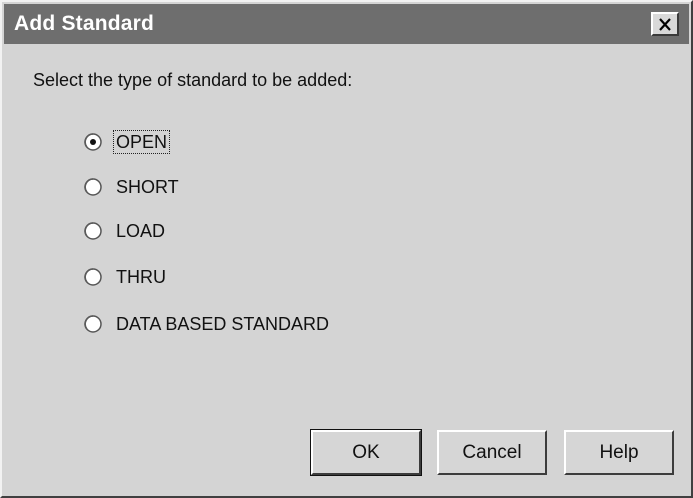 Image resolution: width=693 pixels, height=498 pixels. What do you see at coordinates (141, 277) in the screenshot?
I see `radio-label-thru: THRU` at bounding box center [141, 277].